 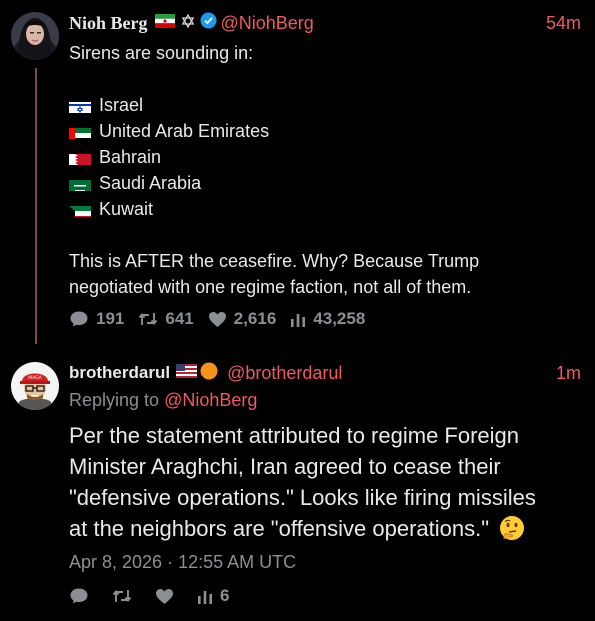 I want to click on views-count: 6, so click(x=225, y=595).